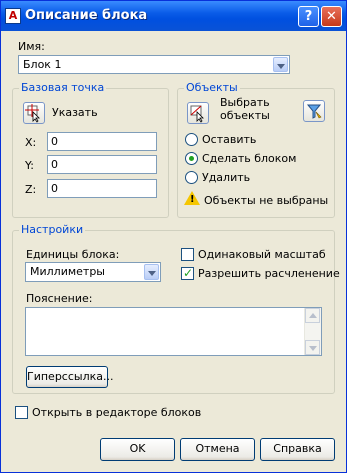 The image size is (347, 473). I want to click on pick-point-button, so click(34, 113).